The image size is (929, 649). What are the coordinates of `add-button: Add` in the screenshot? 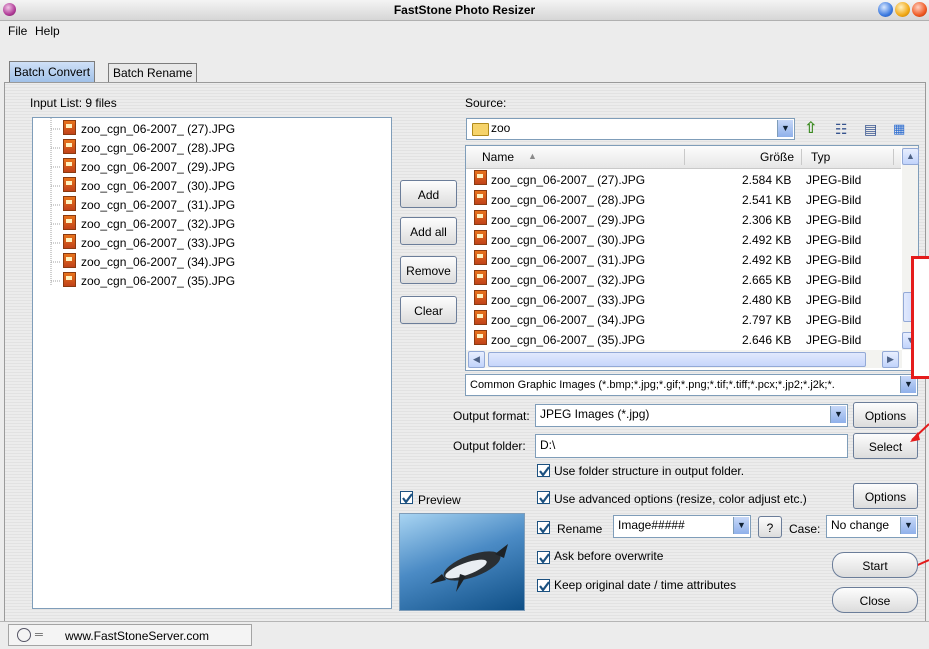 It's located at (428, 194).